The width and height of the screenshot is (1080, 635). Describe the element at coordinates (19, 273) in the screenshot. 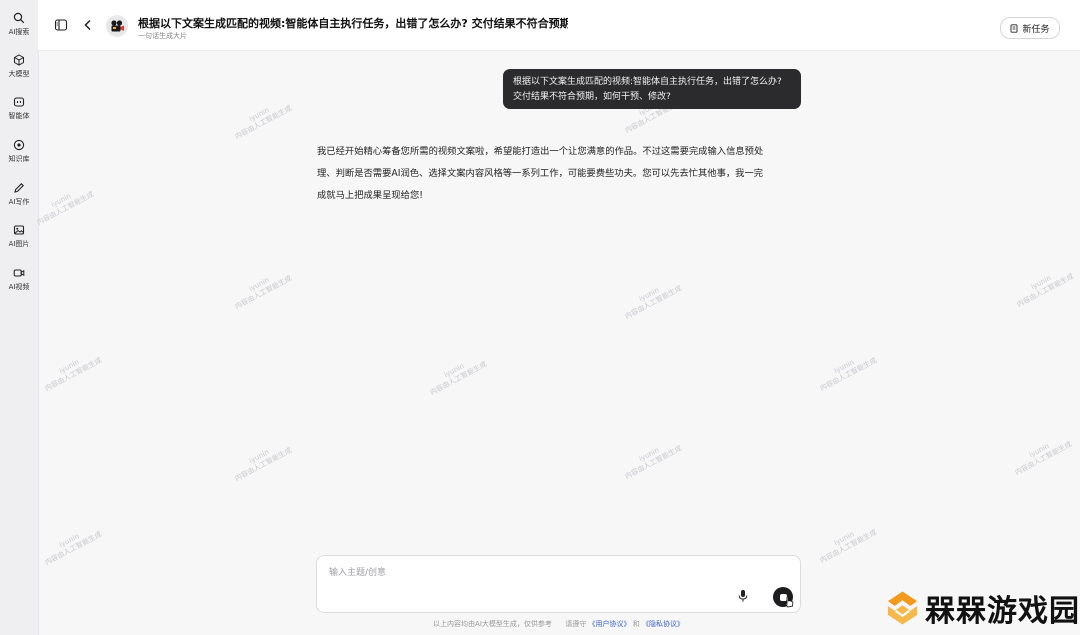

I see `video-icon` at that location.